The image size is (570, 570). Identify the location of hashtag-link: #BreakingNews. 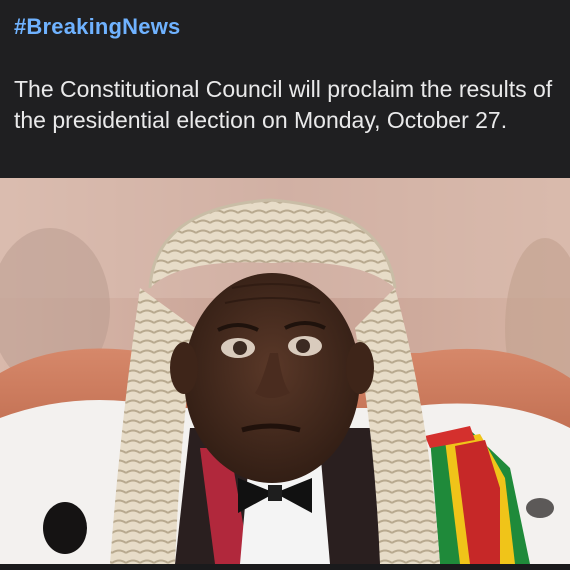
(97, 27).